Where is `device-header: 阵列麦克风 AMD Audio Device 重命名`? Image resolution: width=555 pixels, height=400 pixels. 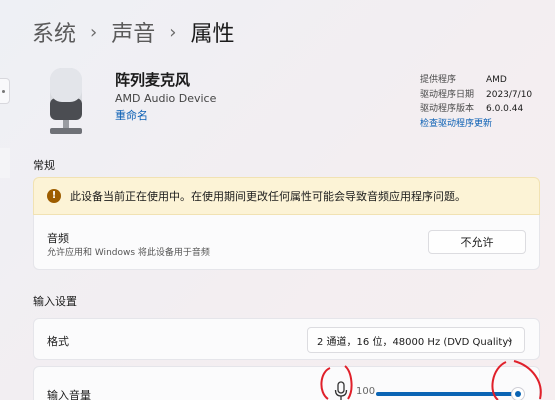 device-header: 阵列麦克风 AMD Audio Device 重命名 is located at coordinates (165, 96).